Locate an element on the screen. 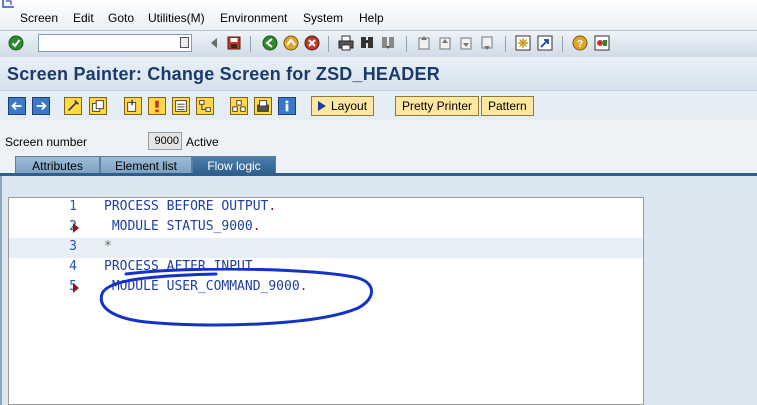  exit-icon is located at coordinates (291, 43).